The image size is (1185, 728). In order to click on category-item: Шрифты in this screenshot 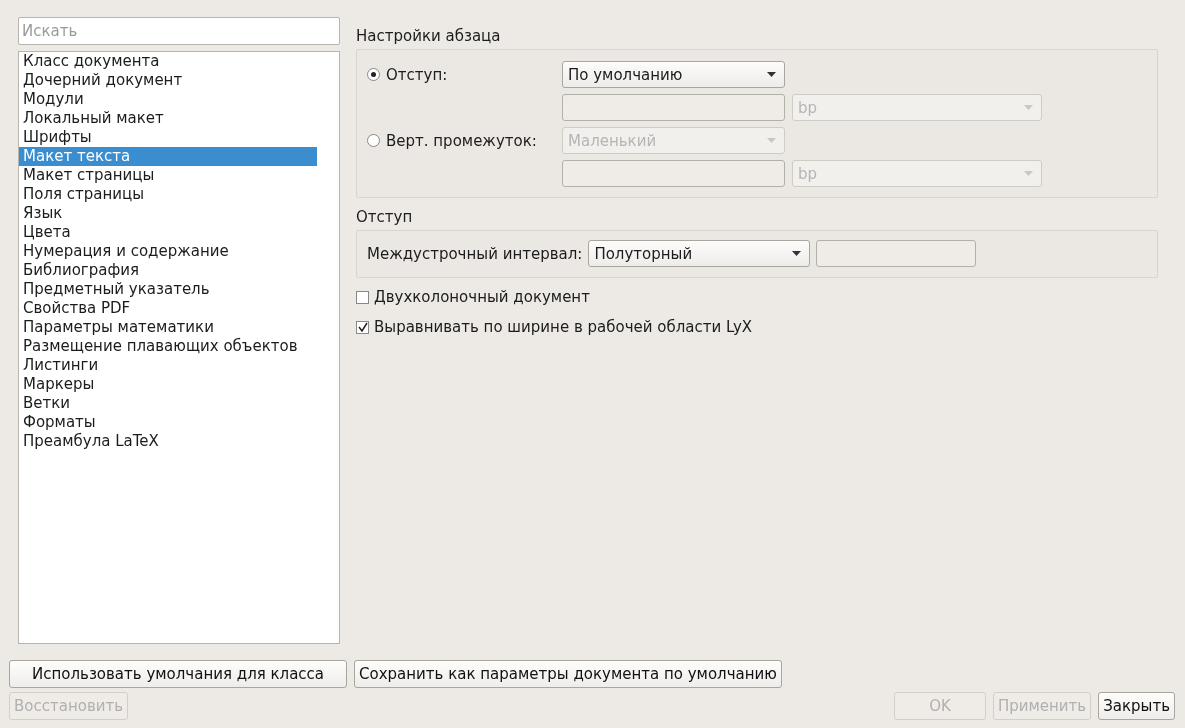, I will do `click(168, 137)`.